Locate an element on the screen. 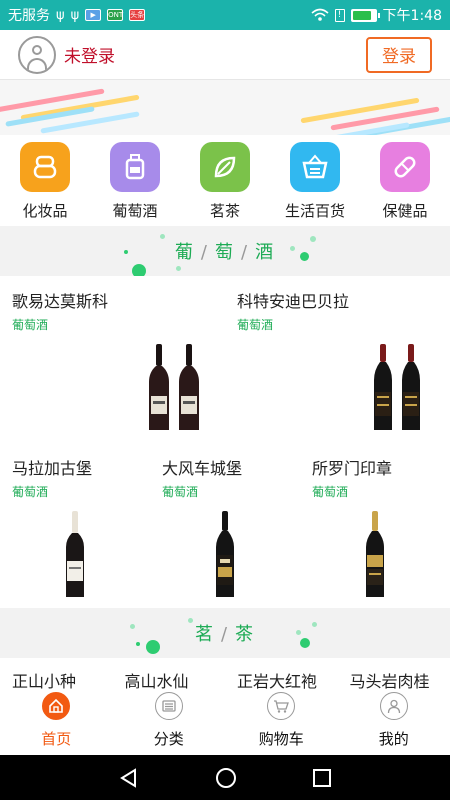 The width and height of the screenshot is (450, 800). category-row: 化妆品 葡萄酒 茗茶 生活百货 保健品 is located at coordinates (225, 182).